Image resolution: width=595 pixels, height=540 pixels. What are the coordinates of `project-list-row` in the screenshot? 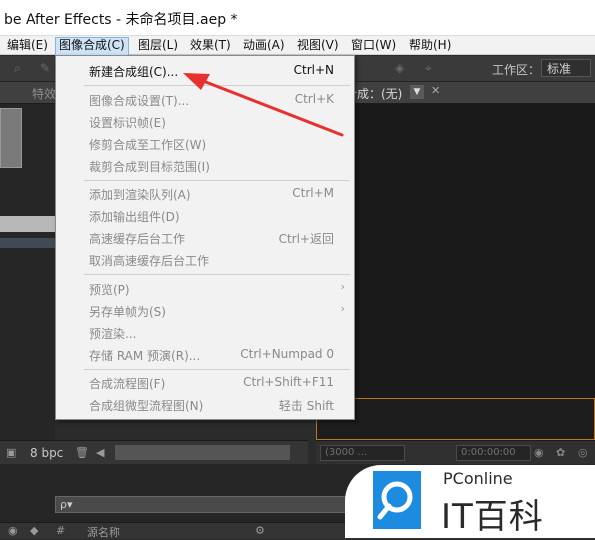 It's located at (27, 243).